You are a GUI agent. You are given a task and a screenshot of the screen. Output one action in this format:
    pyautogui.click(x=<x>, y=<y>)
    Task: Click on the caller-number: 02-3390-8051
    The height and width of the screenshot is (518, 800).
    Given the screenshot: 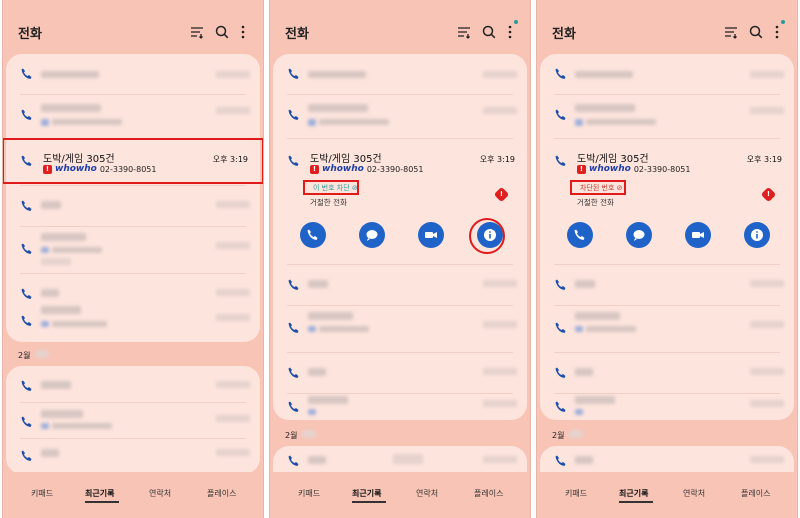 What is the action you would take?
    pyautogui.click(x=662, y=169)
    